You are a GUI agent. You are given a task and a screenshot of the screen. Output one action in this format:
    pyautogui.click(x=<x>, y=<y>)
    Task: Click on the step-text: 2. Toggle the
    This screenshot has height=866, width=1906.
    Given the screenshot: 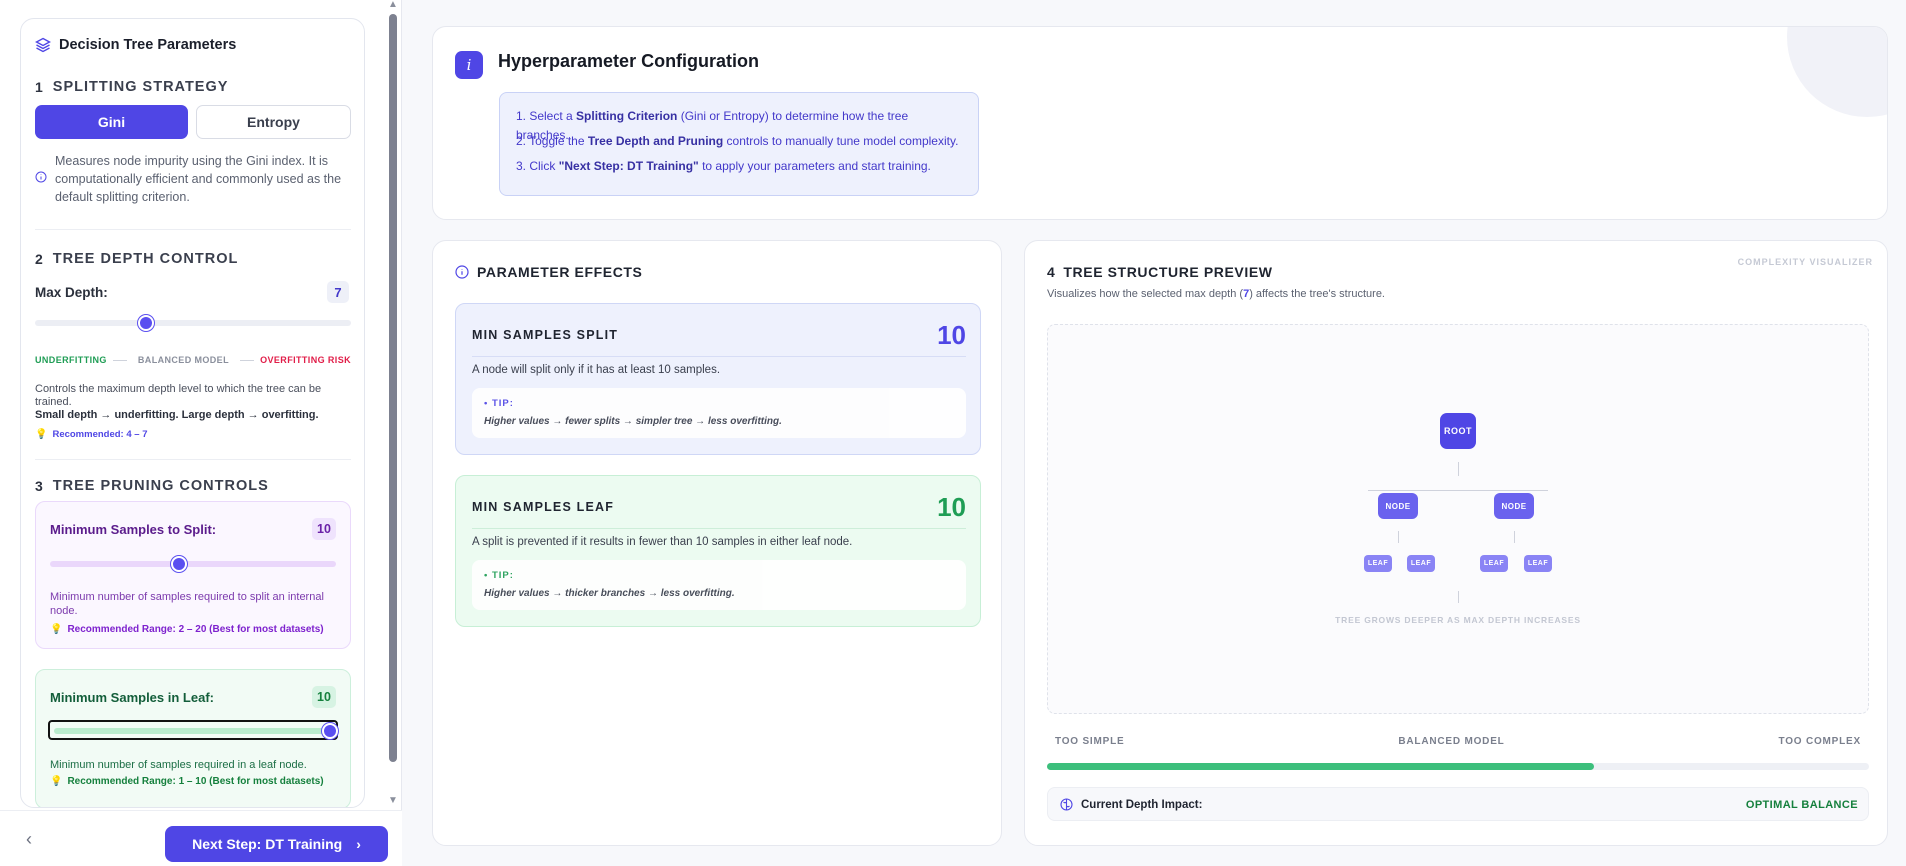 What is the action you would take?
    pyautogui.click(x=552, y=141)
    